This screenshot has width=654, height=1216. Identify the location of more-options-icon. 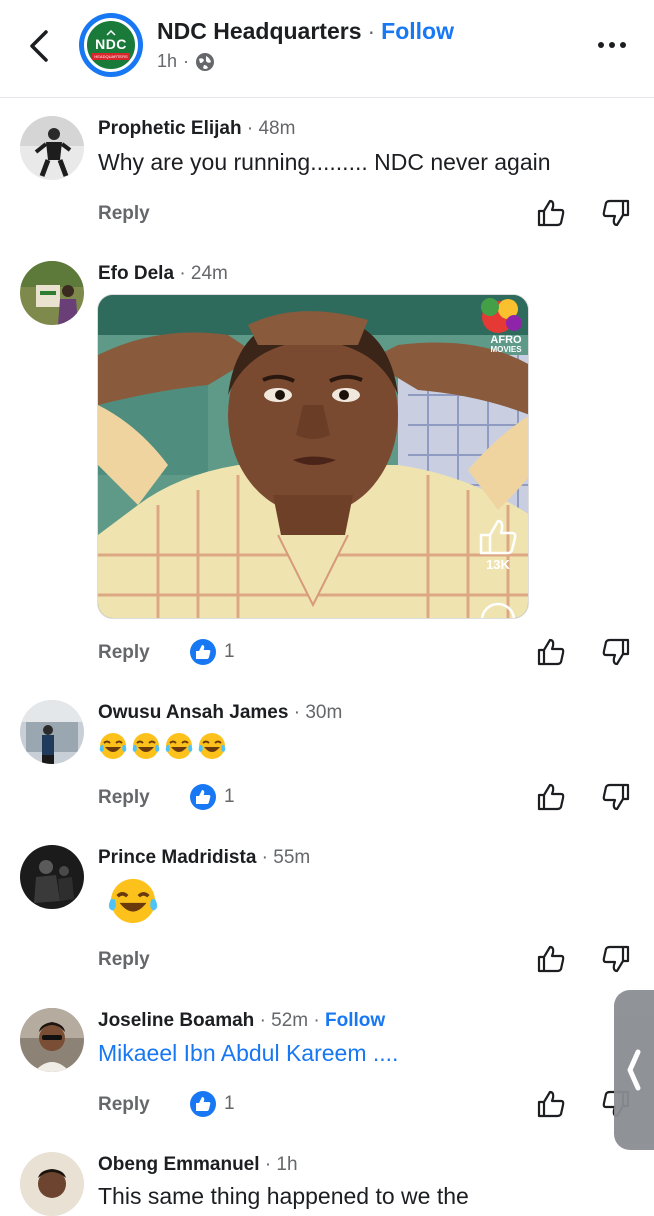
(612, 45).